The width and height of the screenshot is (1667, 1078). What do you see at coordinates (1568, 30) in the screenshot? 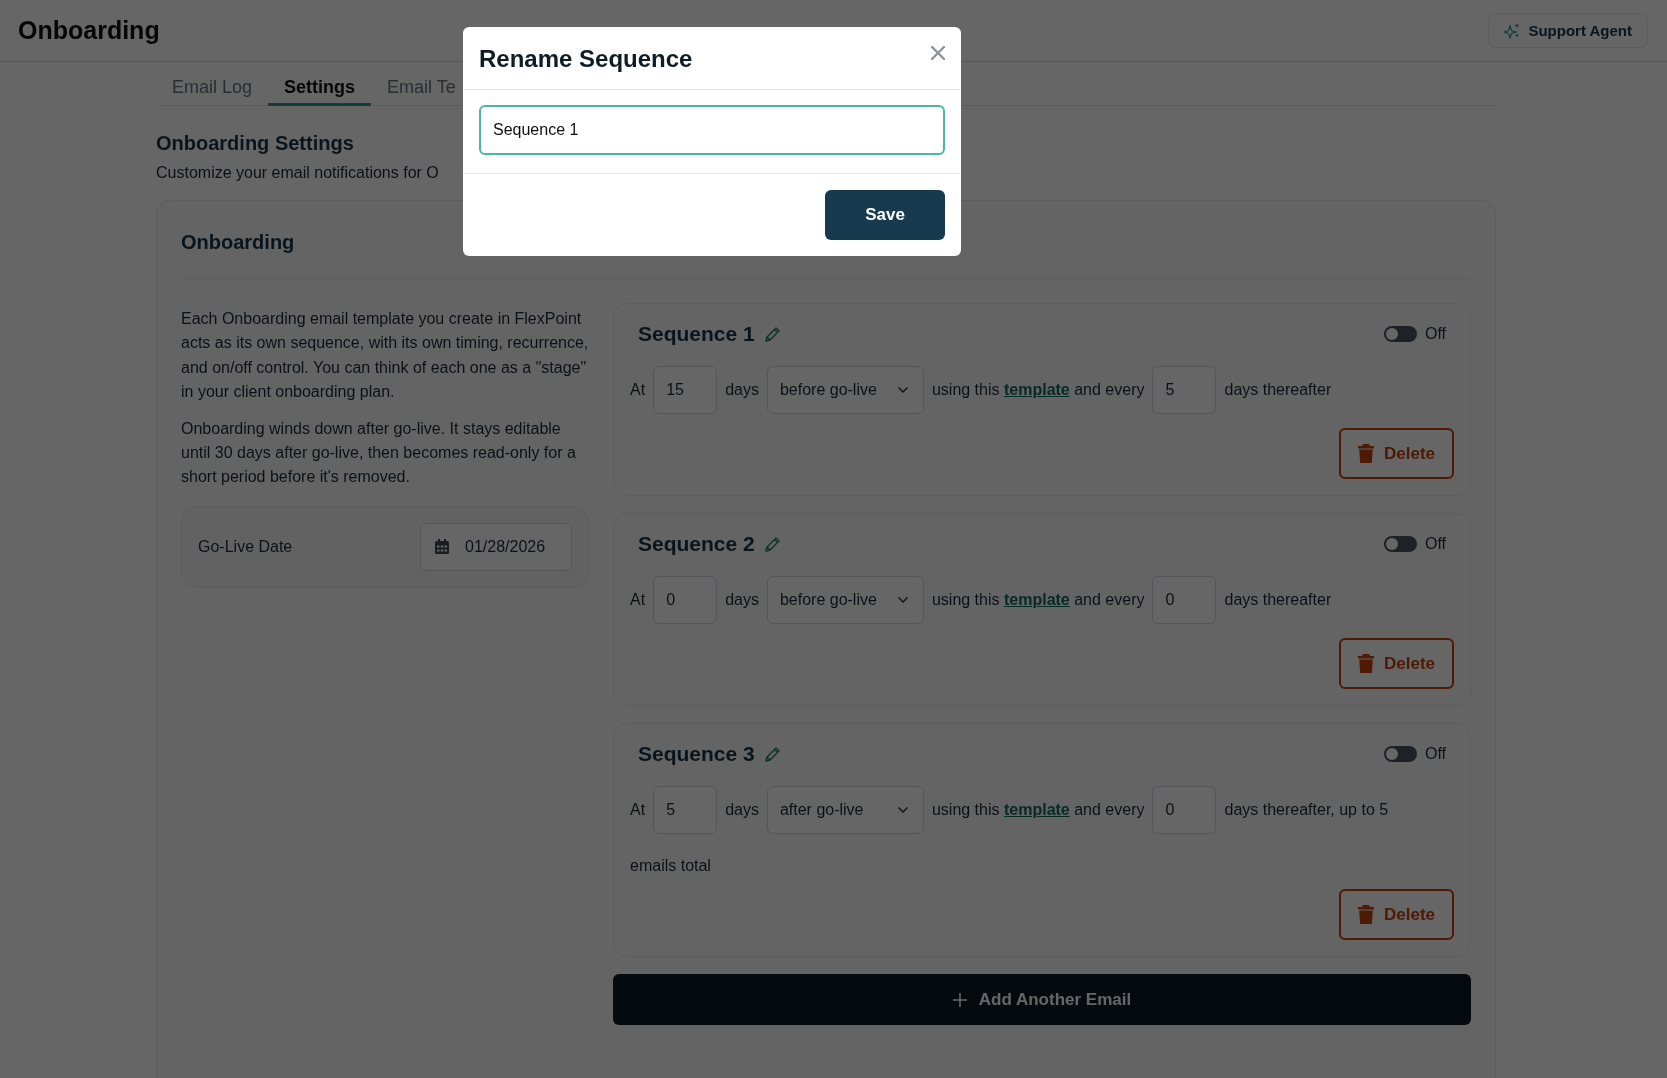
I see `support-agent-button: Support Agent` at bounding box center [1568, 30].